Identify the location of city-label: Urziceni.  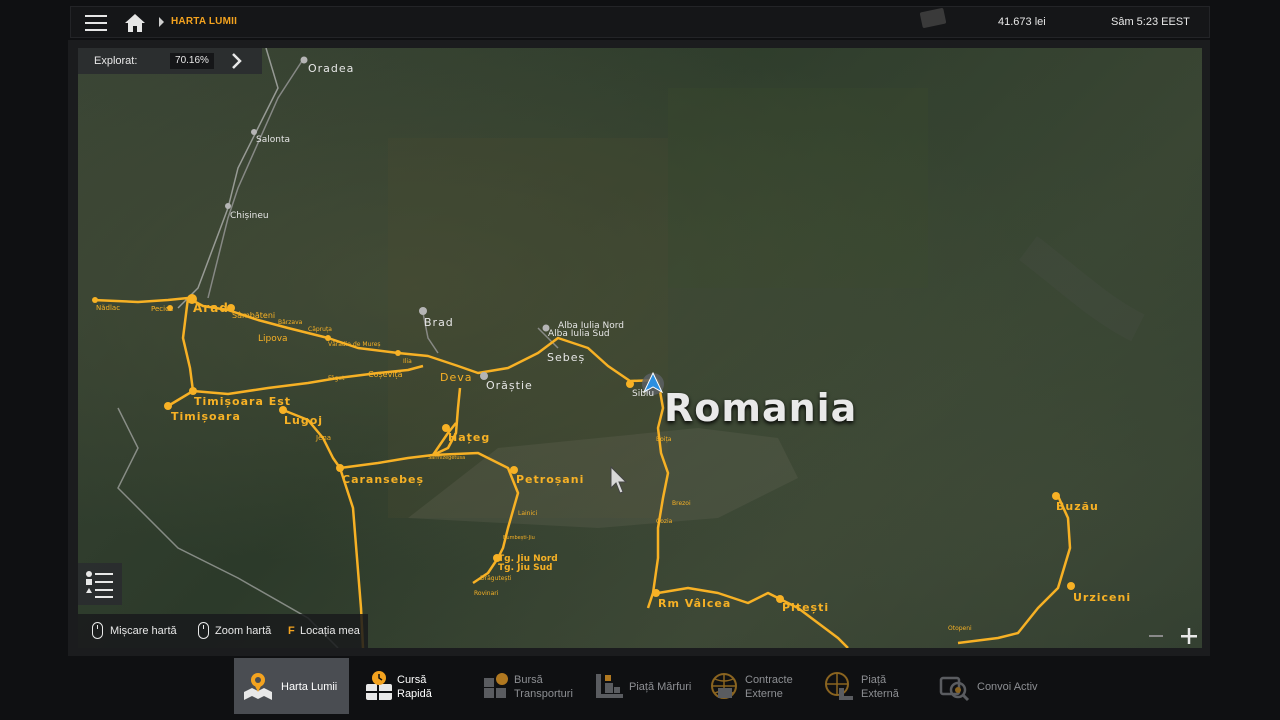
(1102, 597).